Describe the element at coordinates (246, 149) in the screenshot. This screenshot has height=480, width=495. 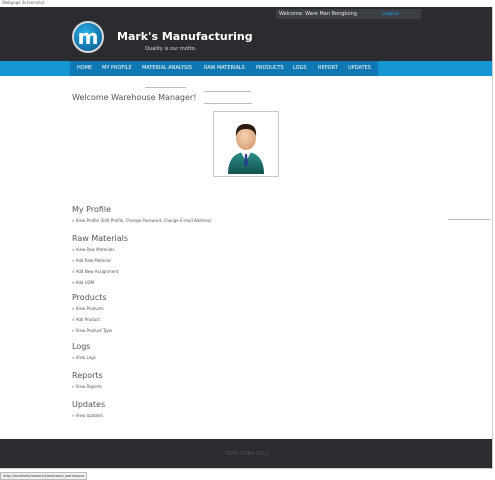
I see `manager-avatar-icon` at that location.